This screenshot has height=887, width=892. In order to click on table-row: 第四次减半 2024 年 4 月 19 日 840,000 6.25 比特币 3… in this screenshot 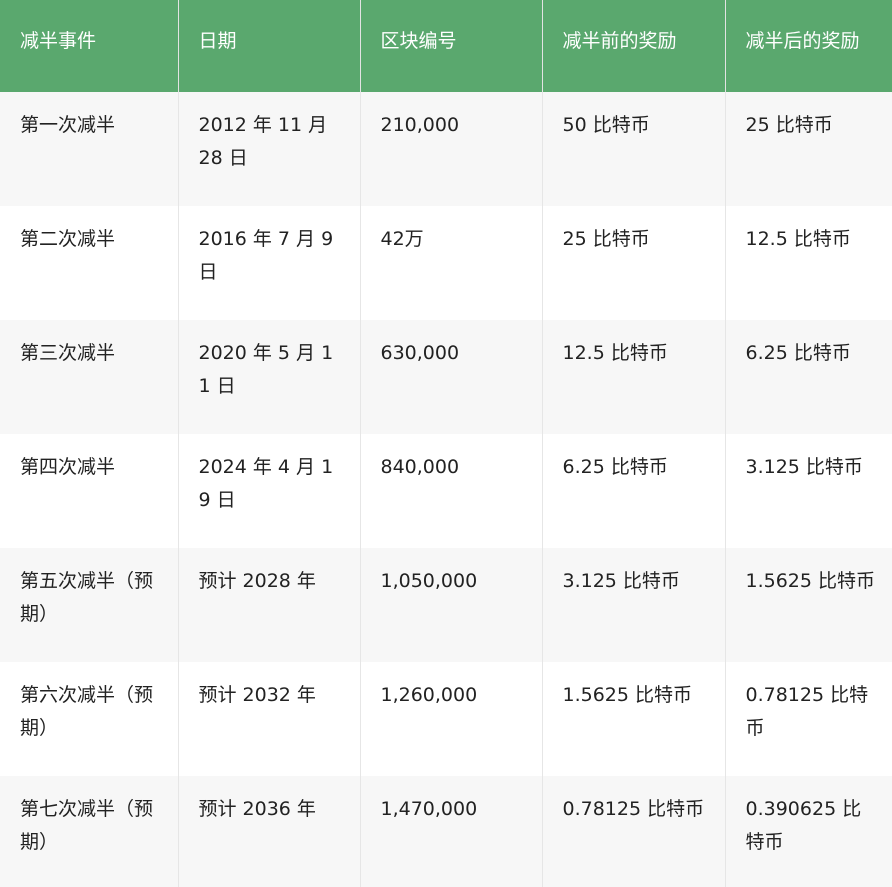, I will do `click(446, 491)`.